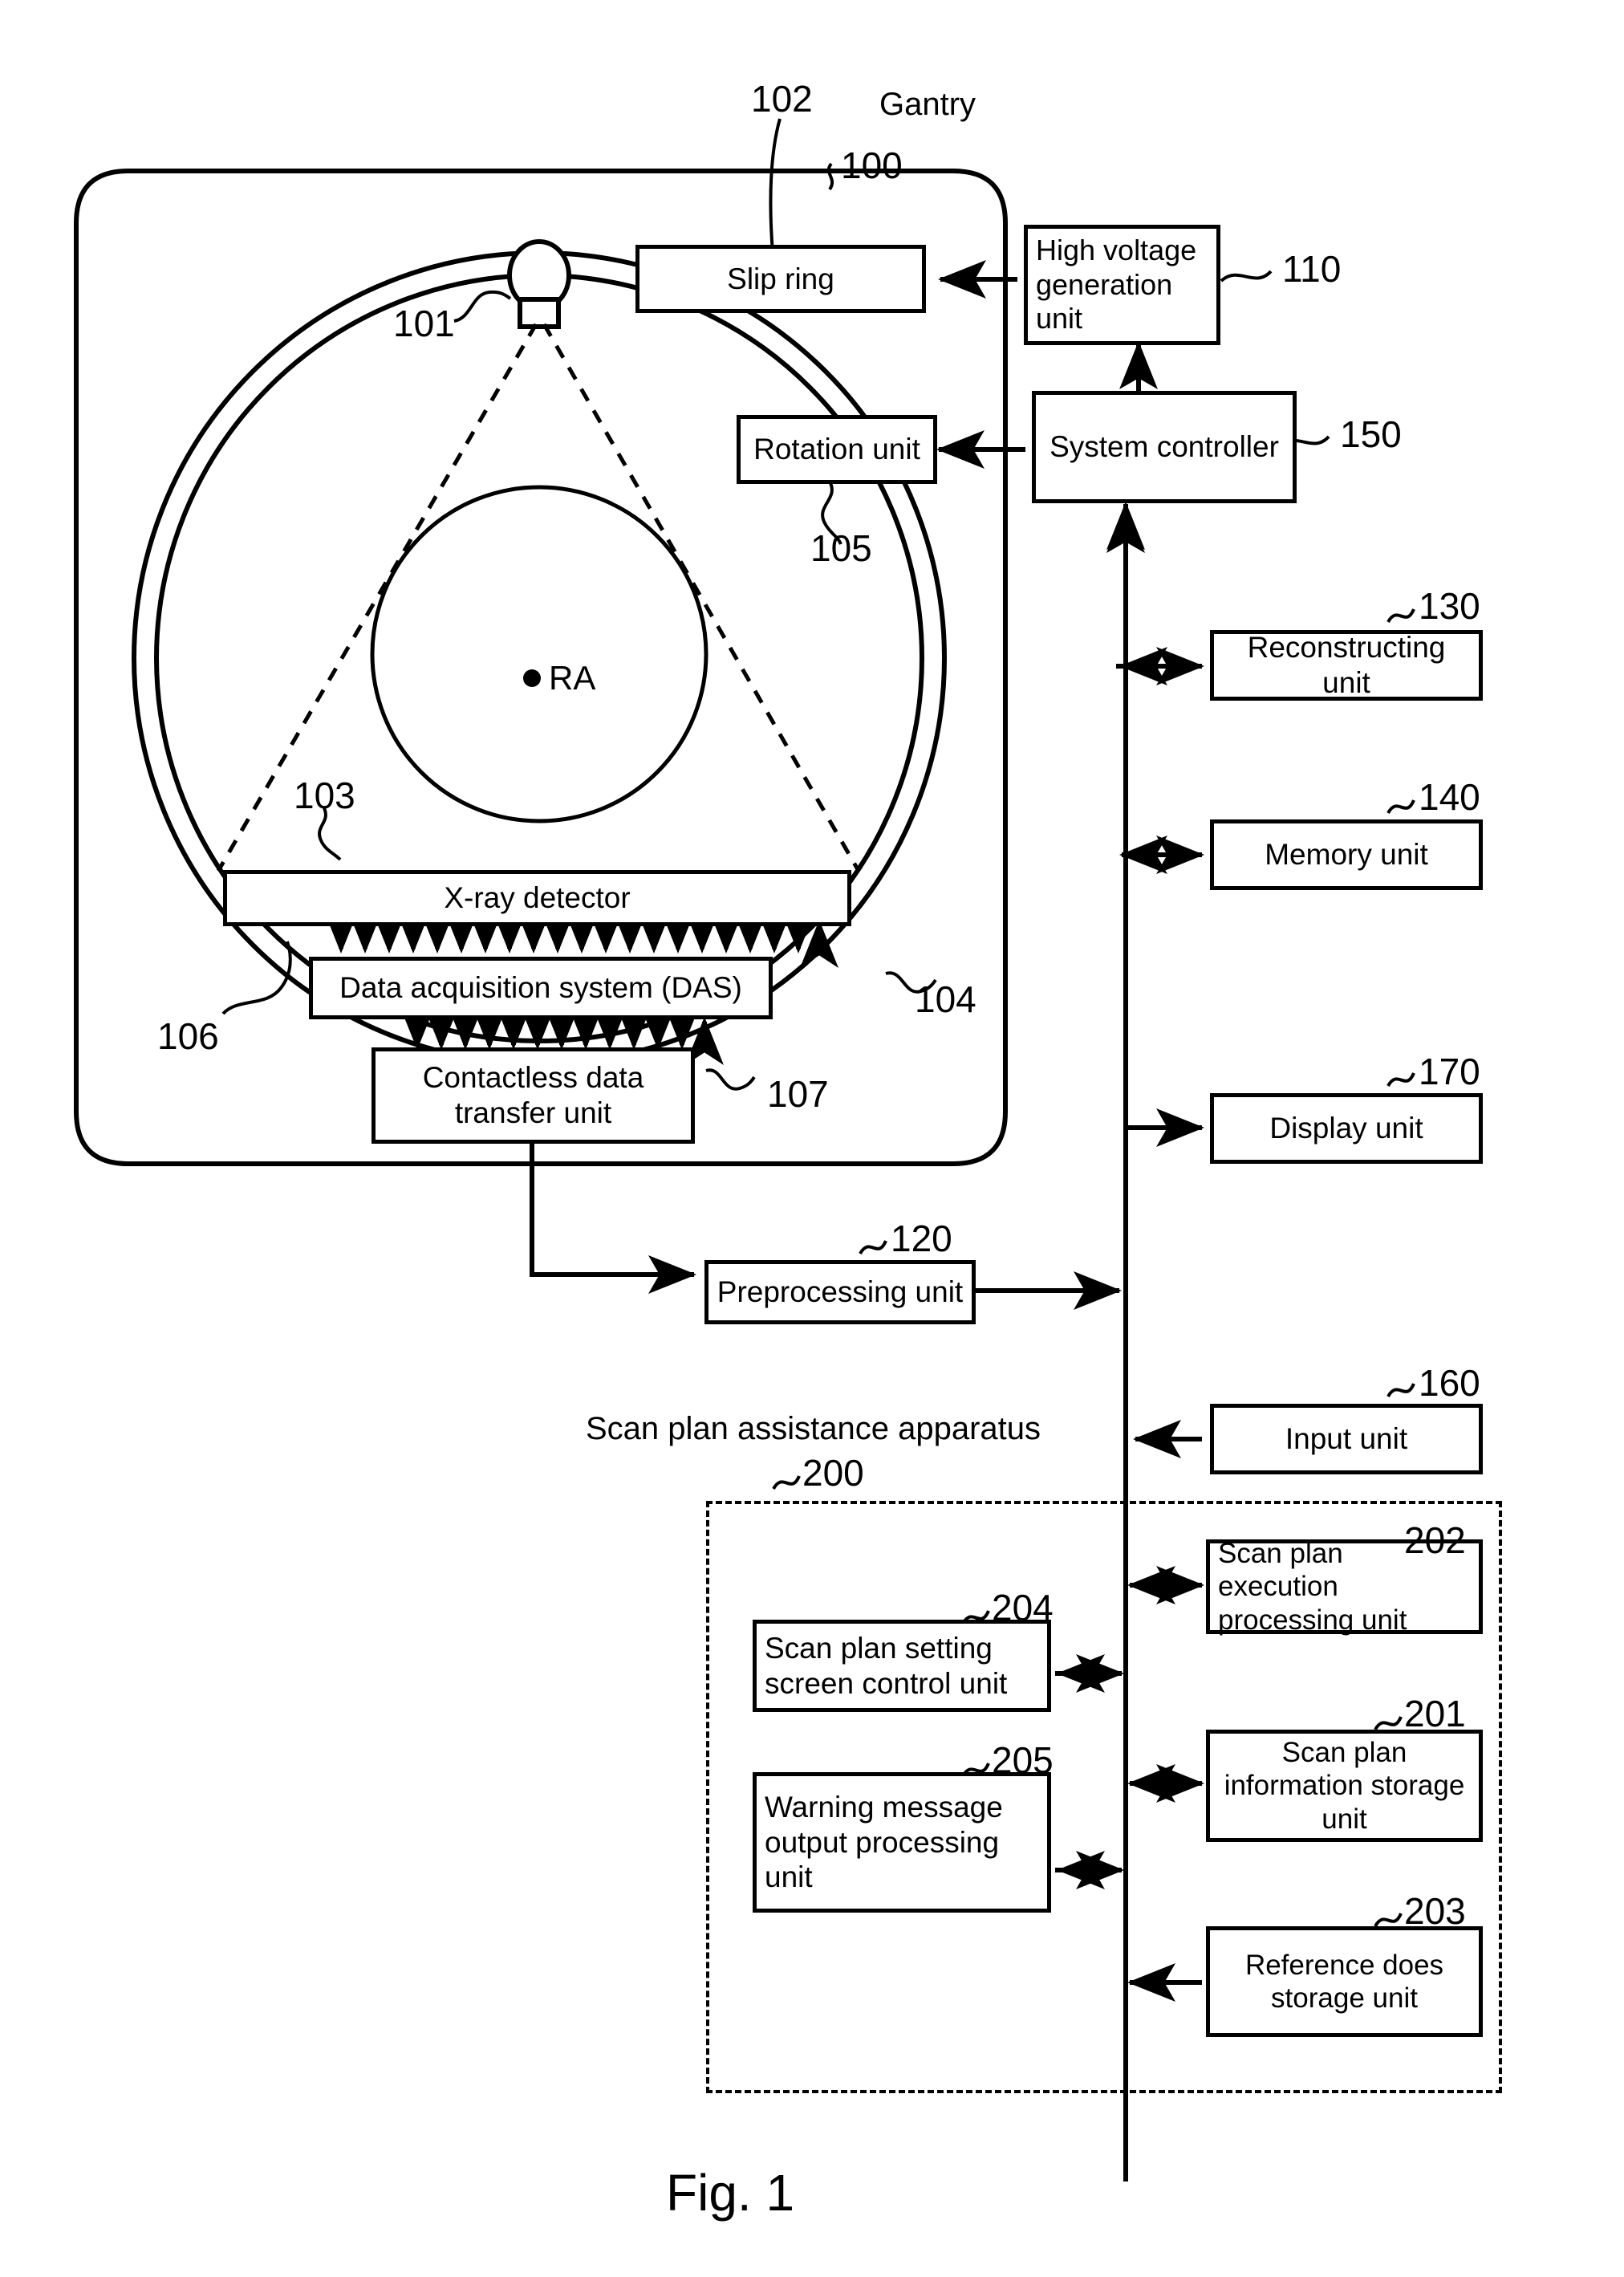 This screenshot has height=2277, width=1624. What do you see at coordinates (561, 1033) in the screenshot?
I see `arrows-das-to-contactless` at bounding box center [561, 1033].